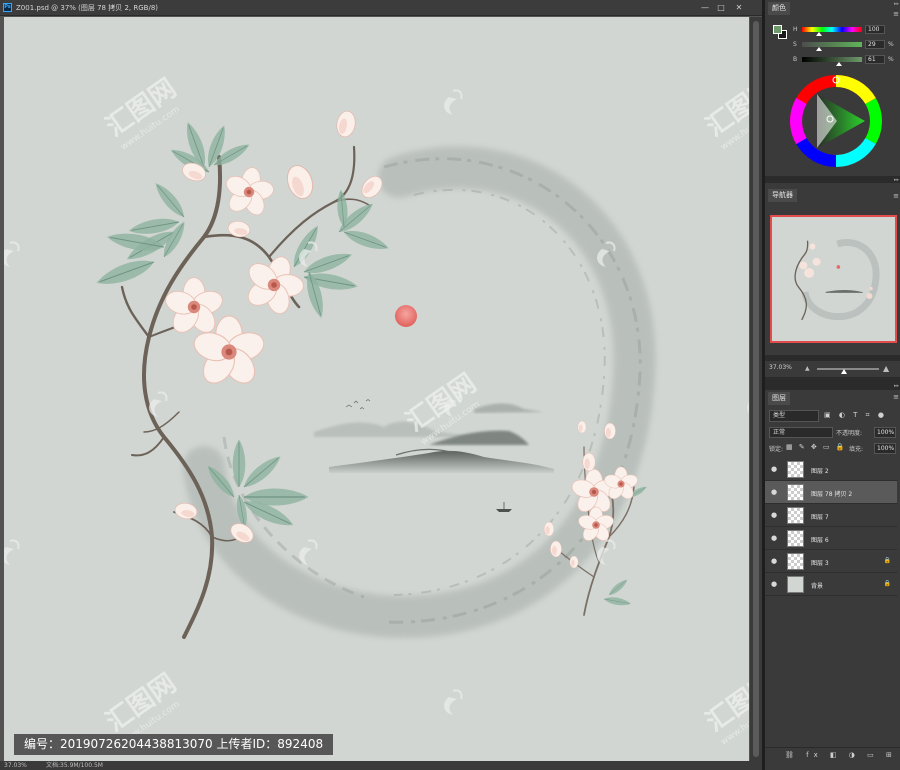 The image size is (900, 770). I want to click on hue-label: H, so click(795, 29).